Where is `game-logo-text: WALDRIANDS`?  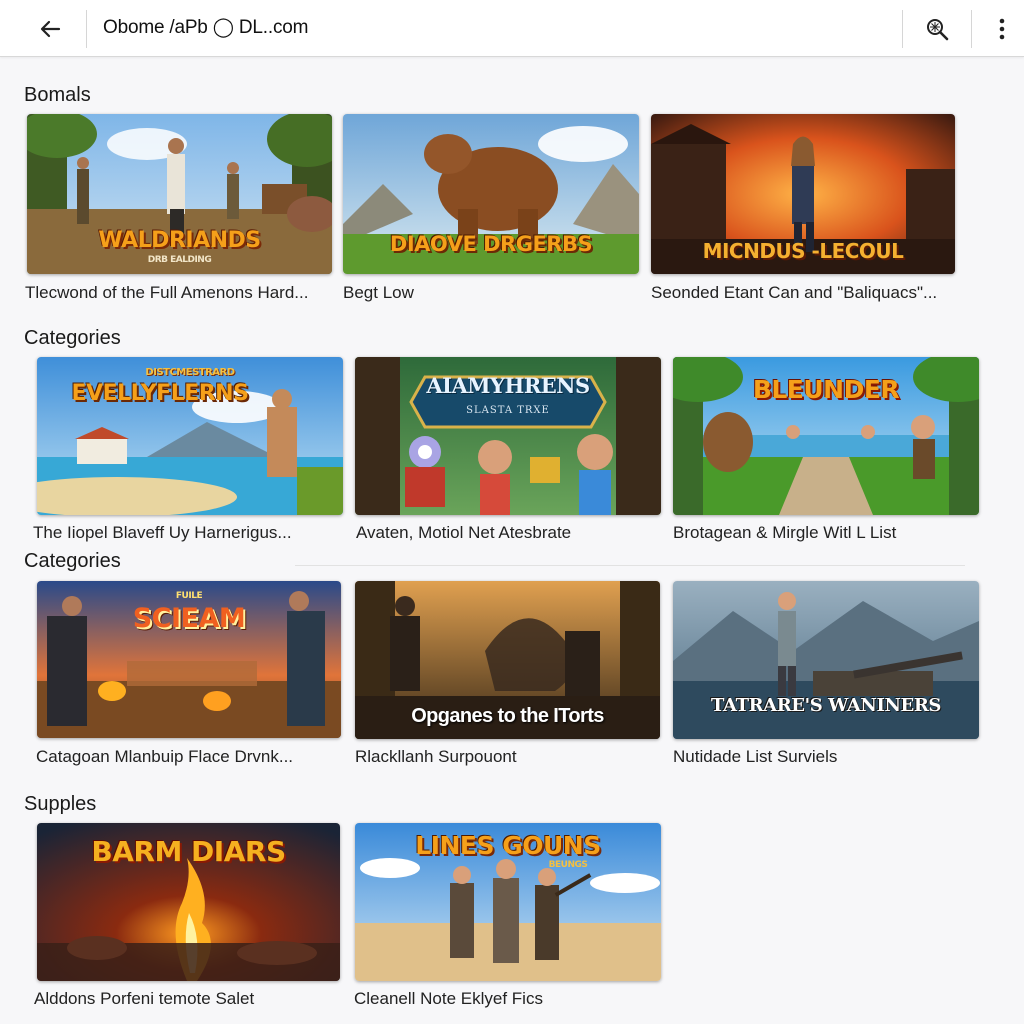
game-logo-text: WALDRIANDS is located at coordinates (179, 240).